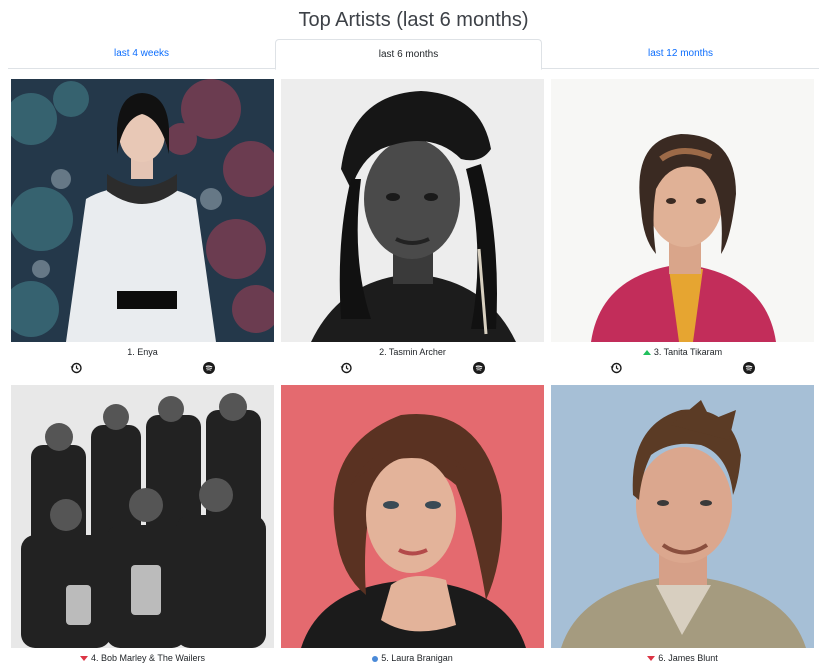  I want to click on artist-caption: 6. James Blunt, so click(682, 658).